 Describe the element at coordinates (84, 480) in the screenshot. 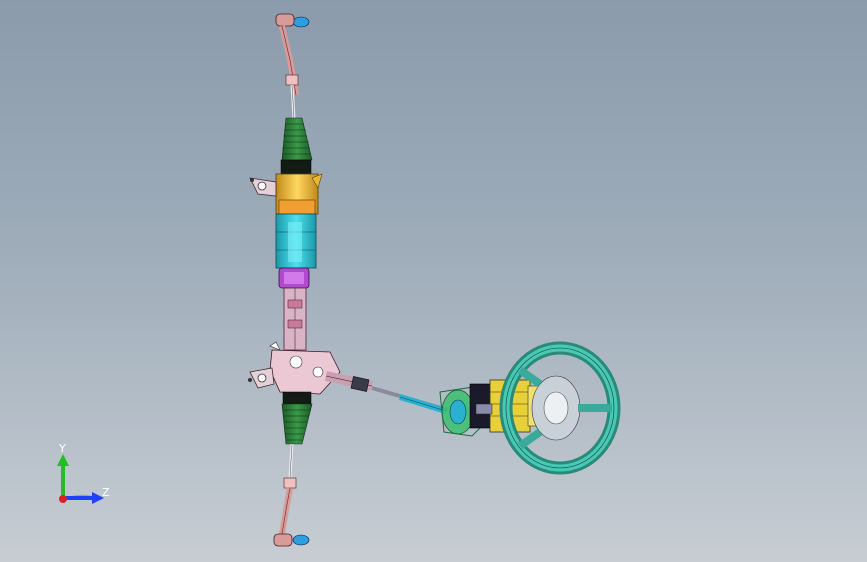

I see `orientation-triad` at that location.